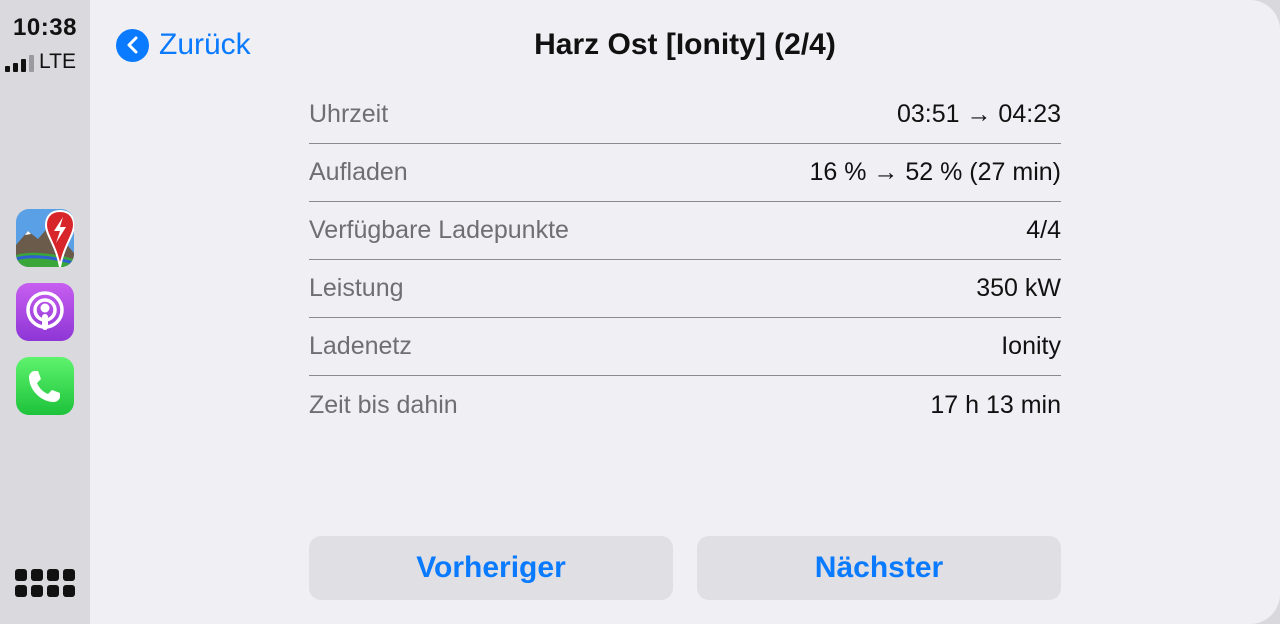 The image size is (1280, 624). I want to click on detail-label: Uhrzeit, so click(349, 114).